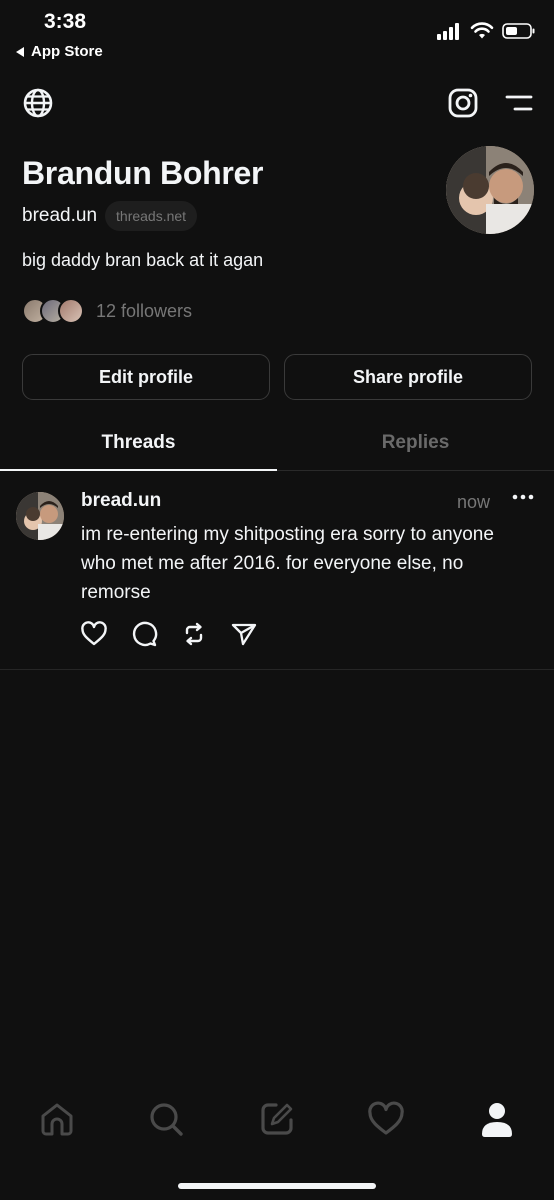 Image resolution: width=554 pixels, height=1200 pixels. Describe the element at coordinates (408, 377) in the screenshot. I see `share-profile-button: Share profile` at that location.